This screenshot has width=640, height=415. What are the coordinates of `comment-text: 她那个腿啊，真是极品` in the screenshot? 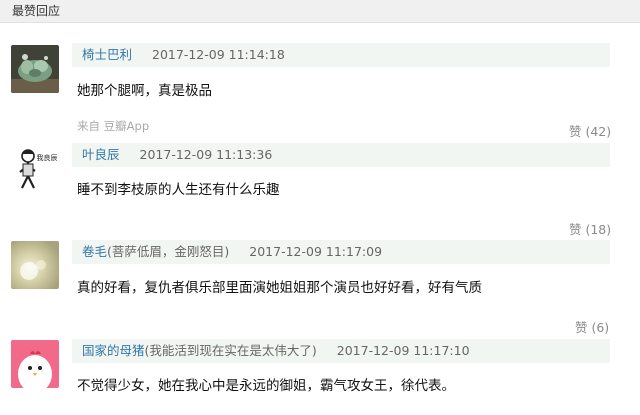 It's located at (144, 91).